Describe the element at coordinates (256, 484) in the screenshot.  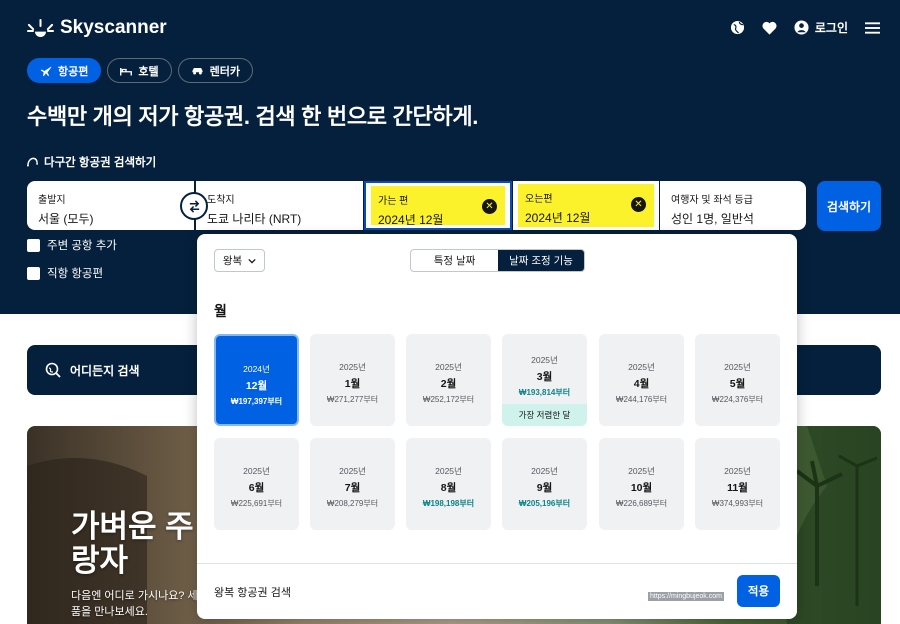
I see `month-card: 2025년 6월 ₩225,691부터` at that location.